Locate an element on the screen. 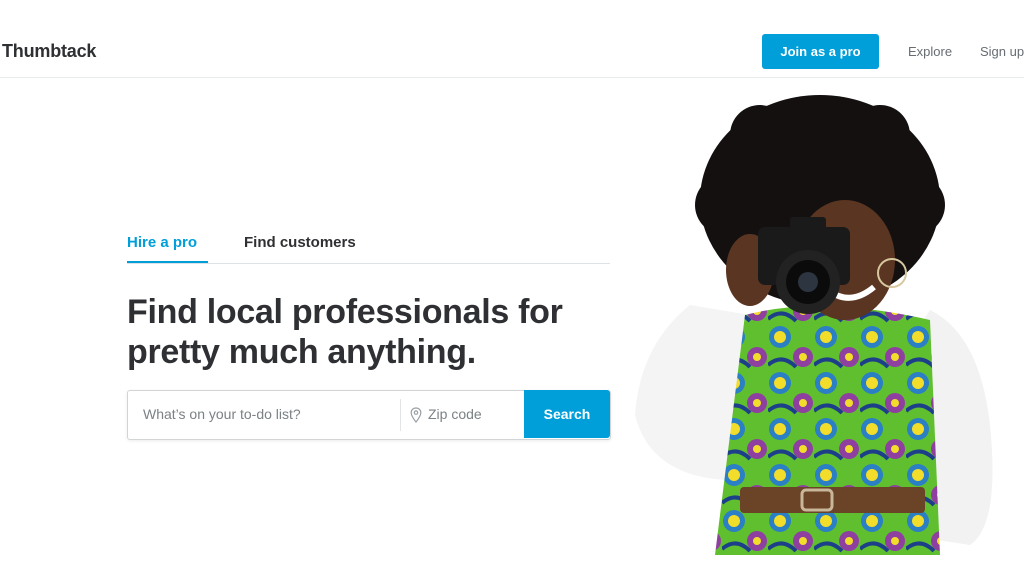 Image resolution: width=1024 pixels, height=576 pixels. search-bar: Search is located at coordinates (369, 415).